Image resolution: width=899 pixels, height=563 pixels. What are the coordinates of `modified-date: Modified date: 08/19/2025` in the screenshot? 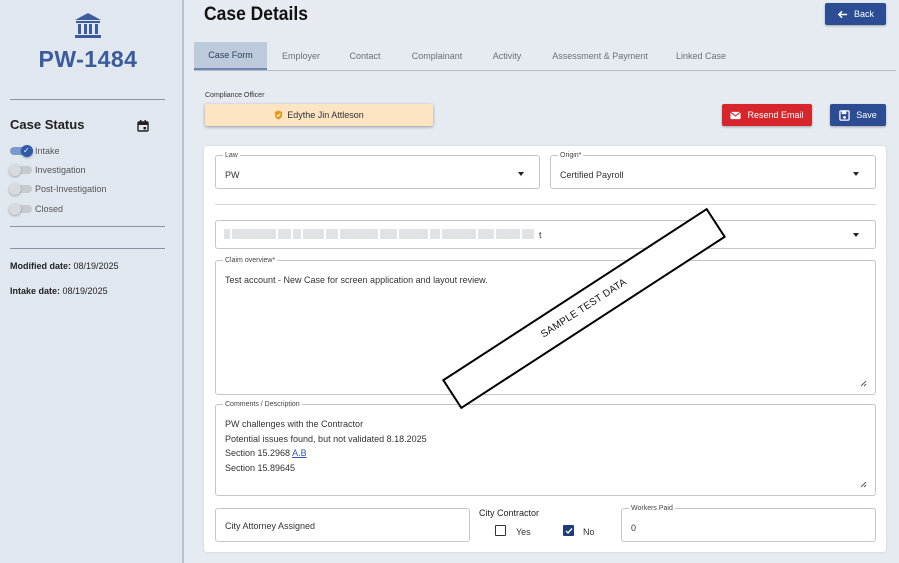 It's located at (64, 266).